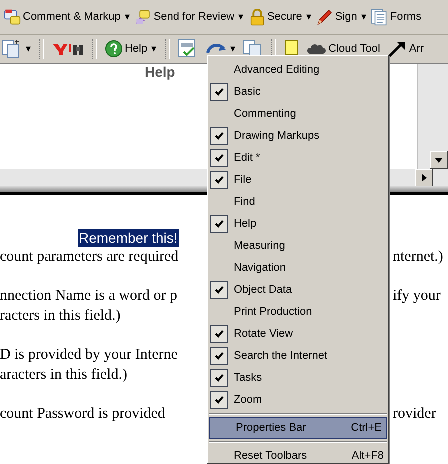 This screenshot has width=448, height=464. What do you see at coordinates (89, 355) in the screenshot?
I see `document-text: D is provided by your Interne` at bounding box center [89, 355].